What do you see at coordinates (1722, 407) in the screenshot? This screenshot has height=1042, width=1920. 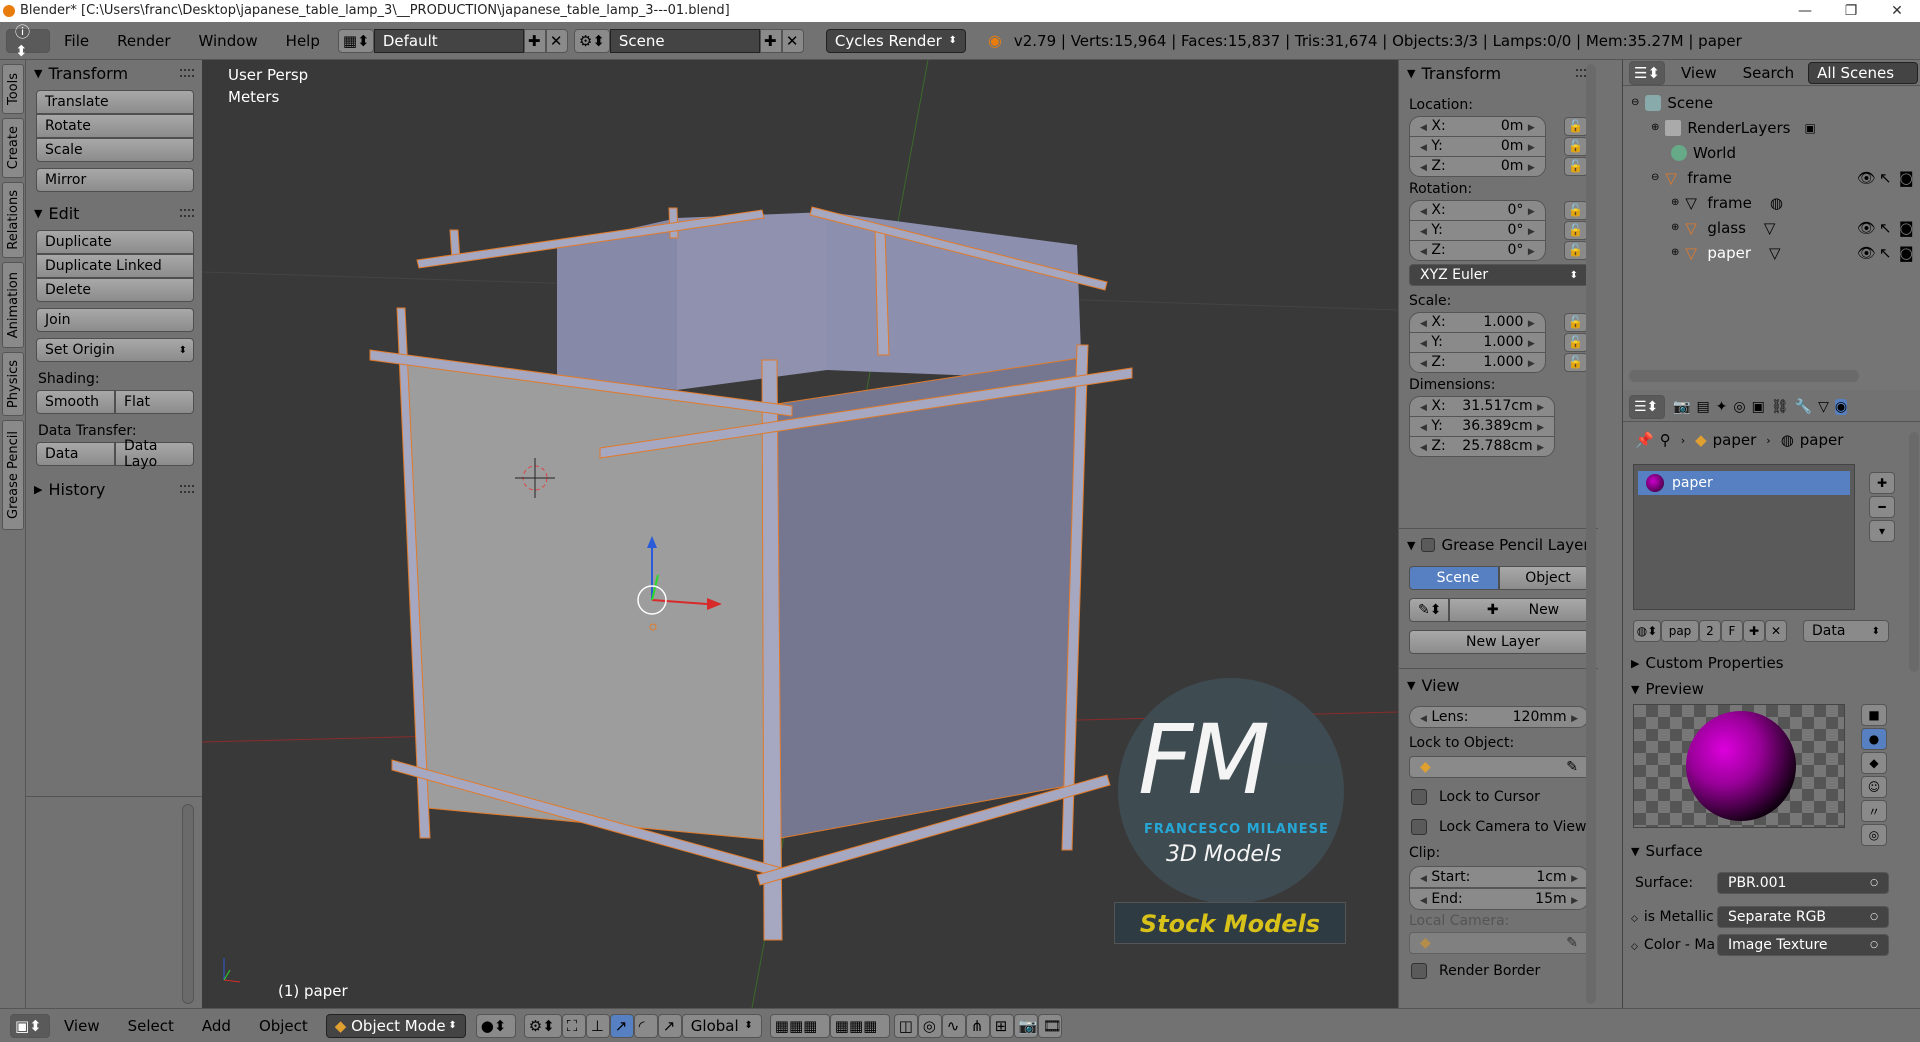 I see `scene-tab-icon: ✦` at bounding box center [1722, 407].